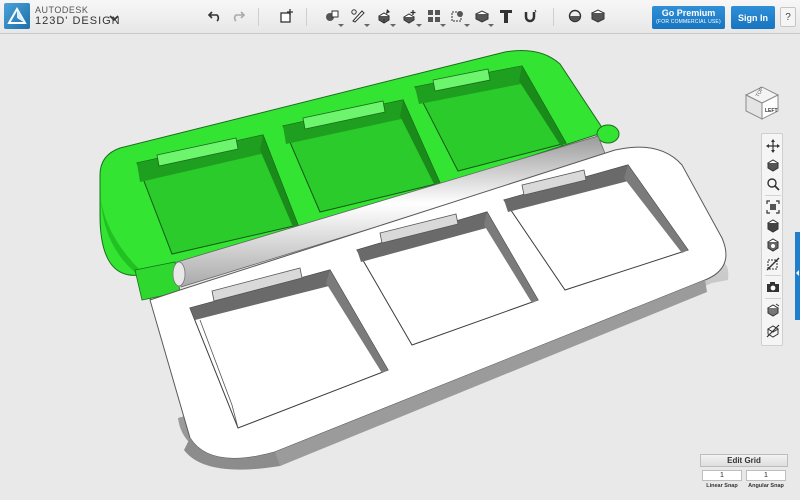  Describe the element at coordinates (771, 111) in the screenshot. I see `view-cube-left-label: LEFT` at that location.